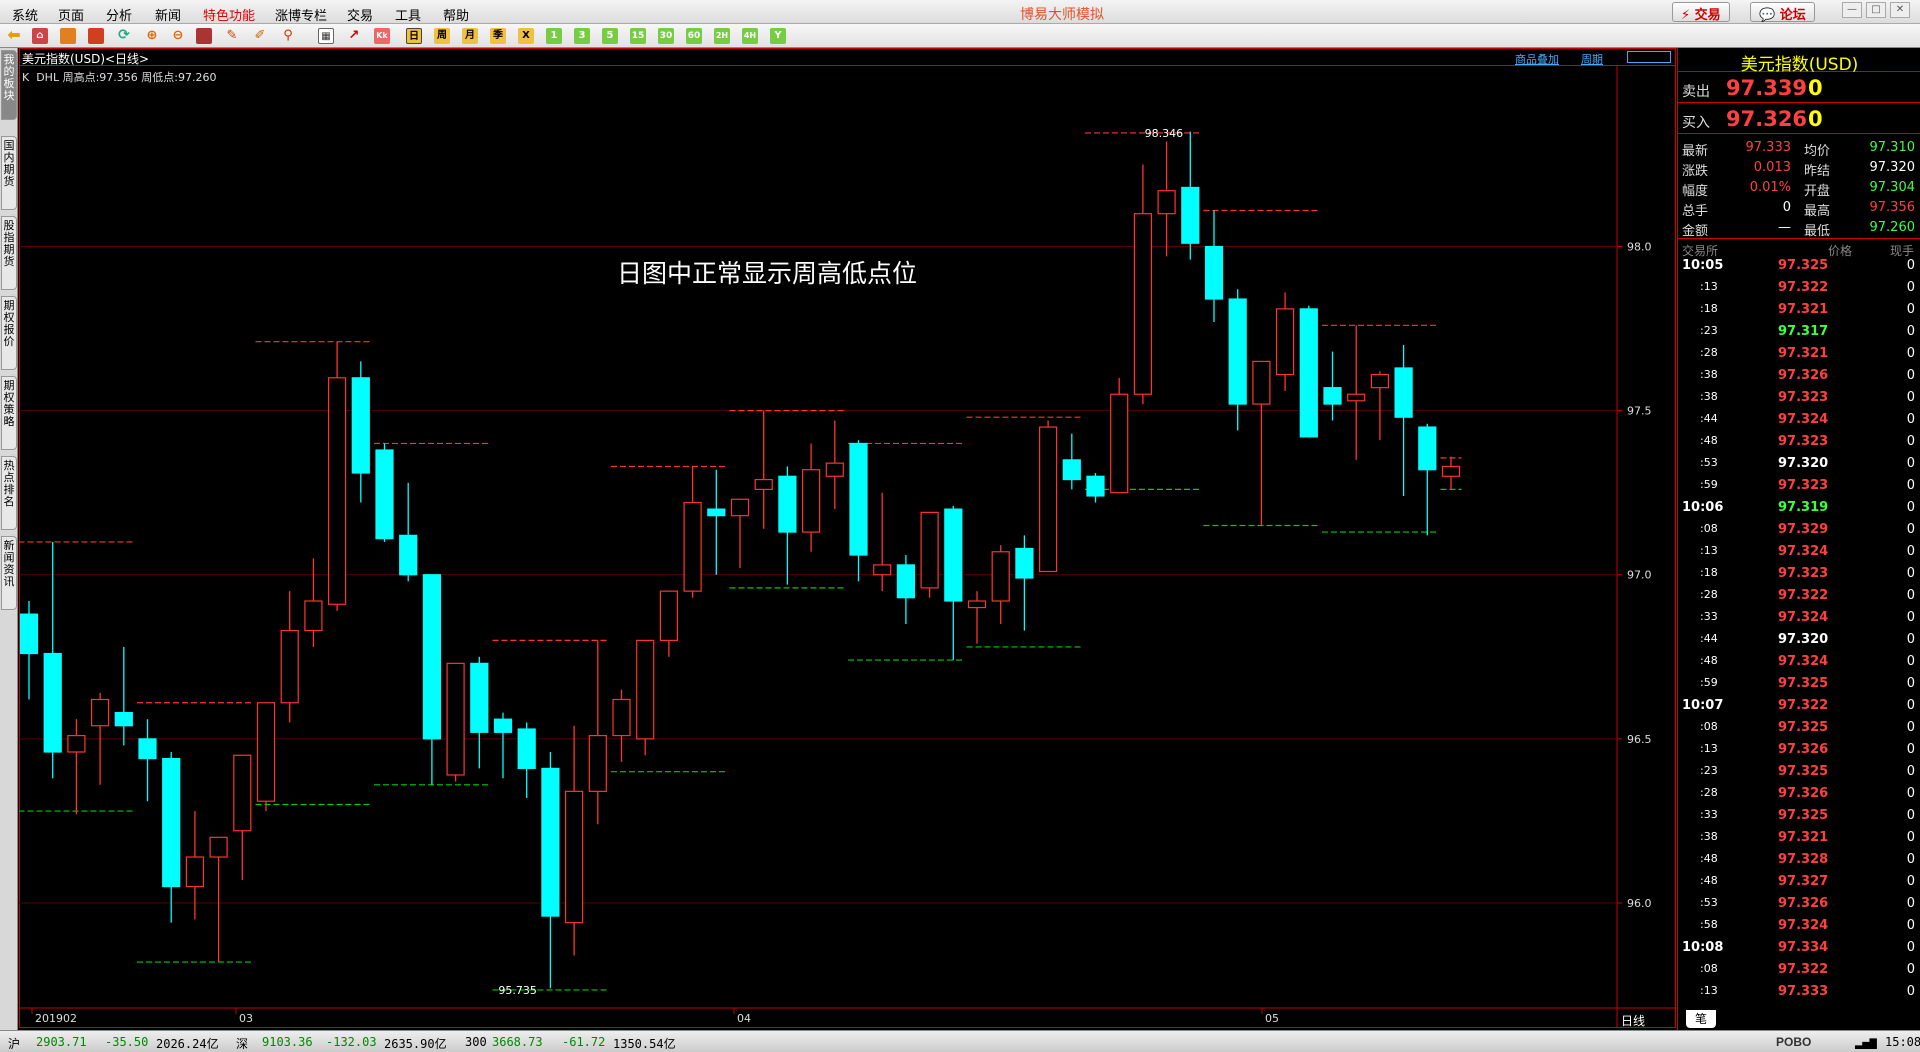  I want to click on indicator-line: K DHL 周高点:97.356 周低点:97.260, so click(119, 77).